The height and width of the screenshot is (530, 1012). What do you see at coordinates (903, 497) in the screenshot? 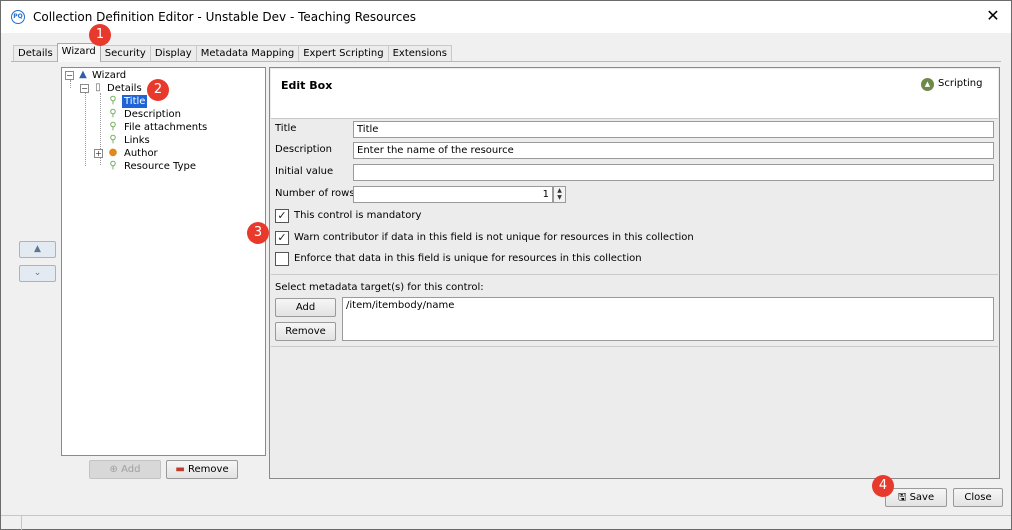
I see `floppy-disk-icon: 🖫` at bounding box center [903, 497].